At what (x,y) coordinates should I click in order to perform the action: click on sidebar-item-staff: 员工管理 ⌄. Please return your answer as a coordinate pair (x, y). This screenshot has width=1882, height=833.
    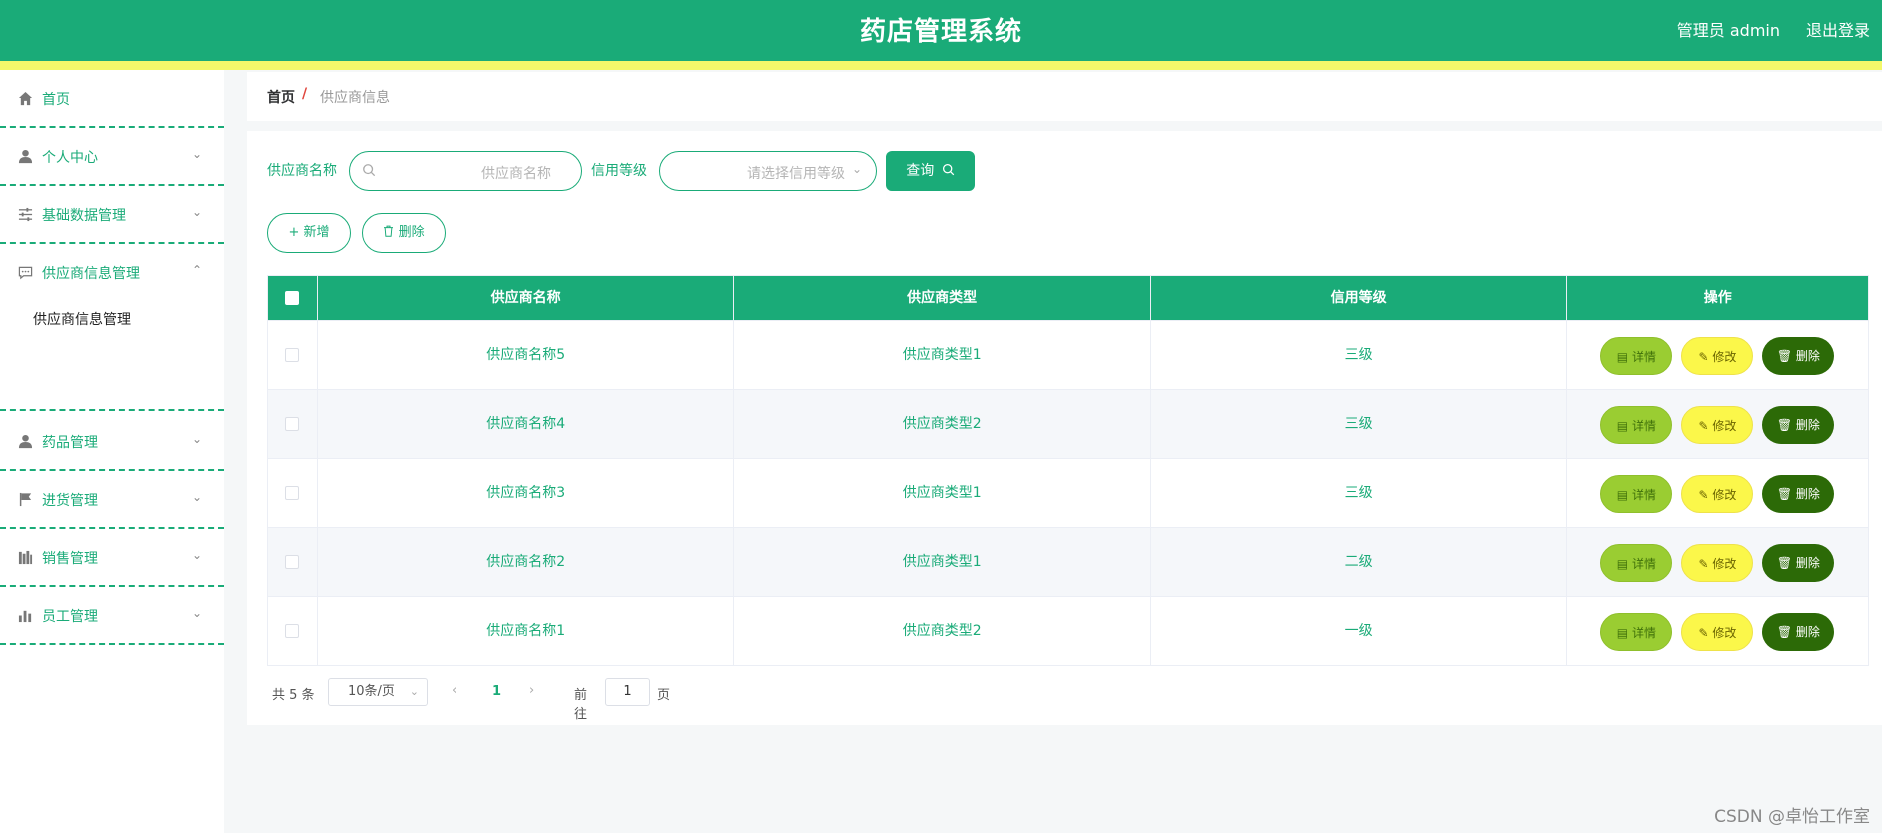
    Looking at the image, I should click on (112, 616).